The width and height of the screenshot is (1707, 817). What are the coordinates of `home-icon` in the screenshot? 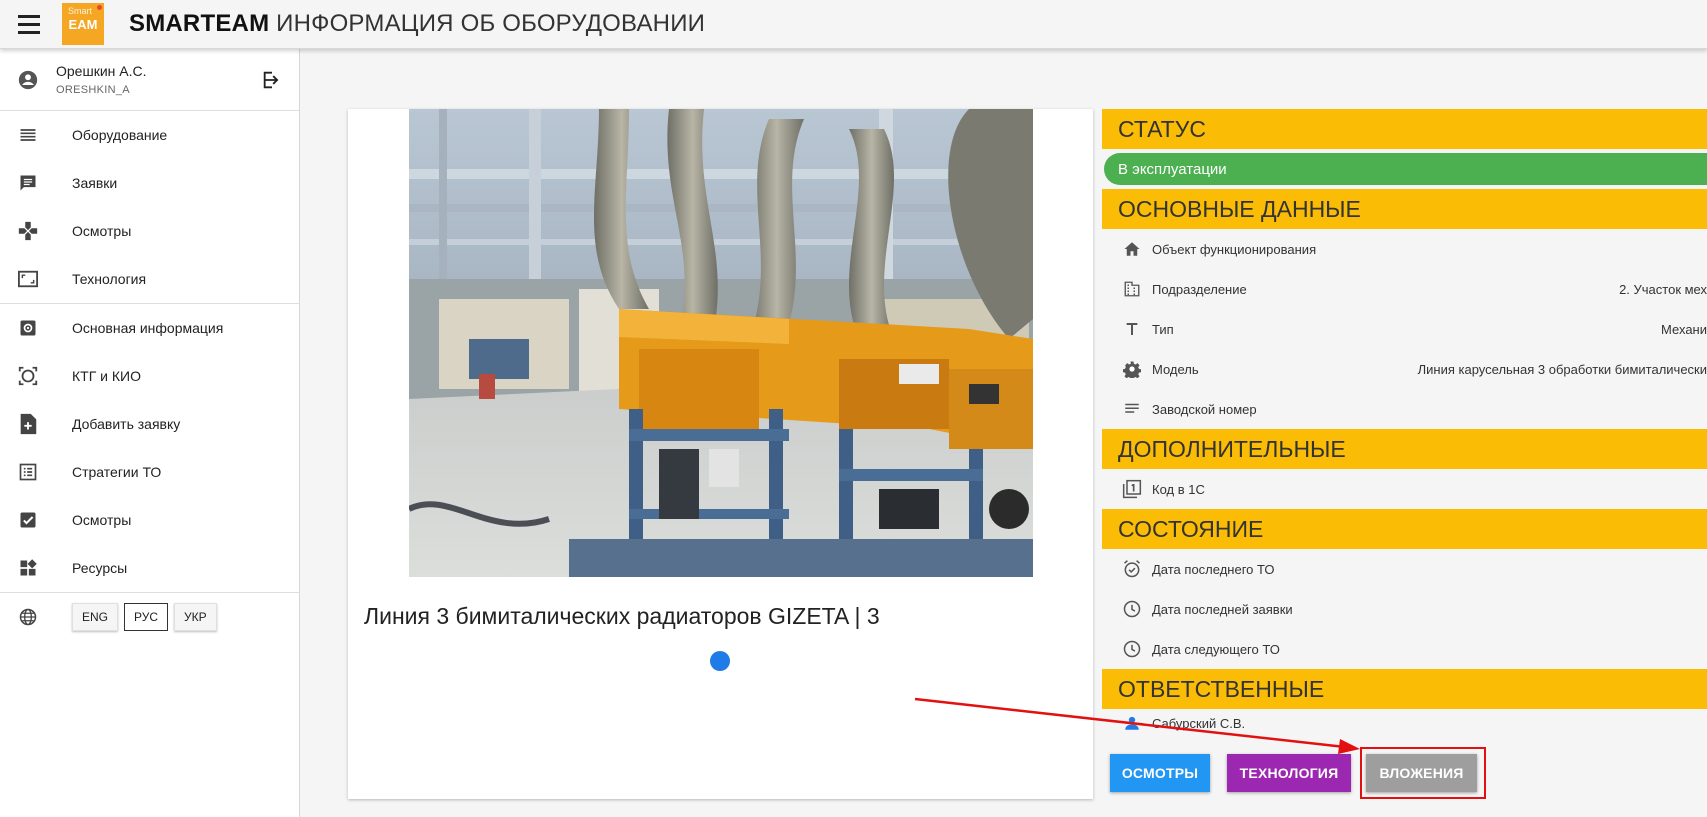 It's located at (1127, 249).